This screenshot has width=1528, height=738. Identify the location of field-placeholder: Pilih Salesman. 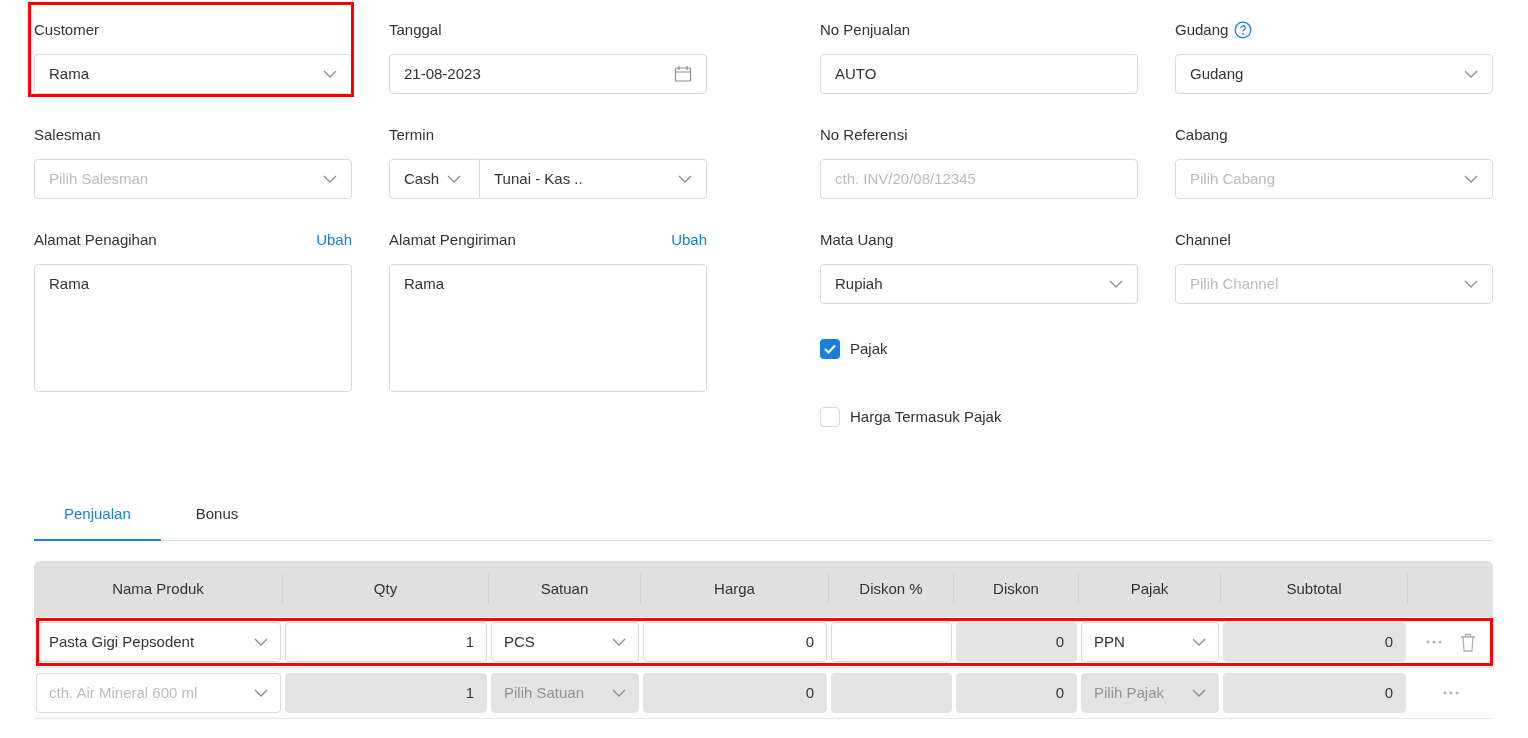
(99, 178).